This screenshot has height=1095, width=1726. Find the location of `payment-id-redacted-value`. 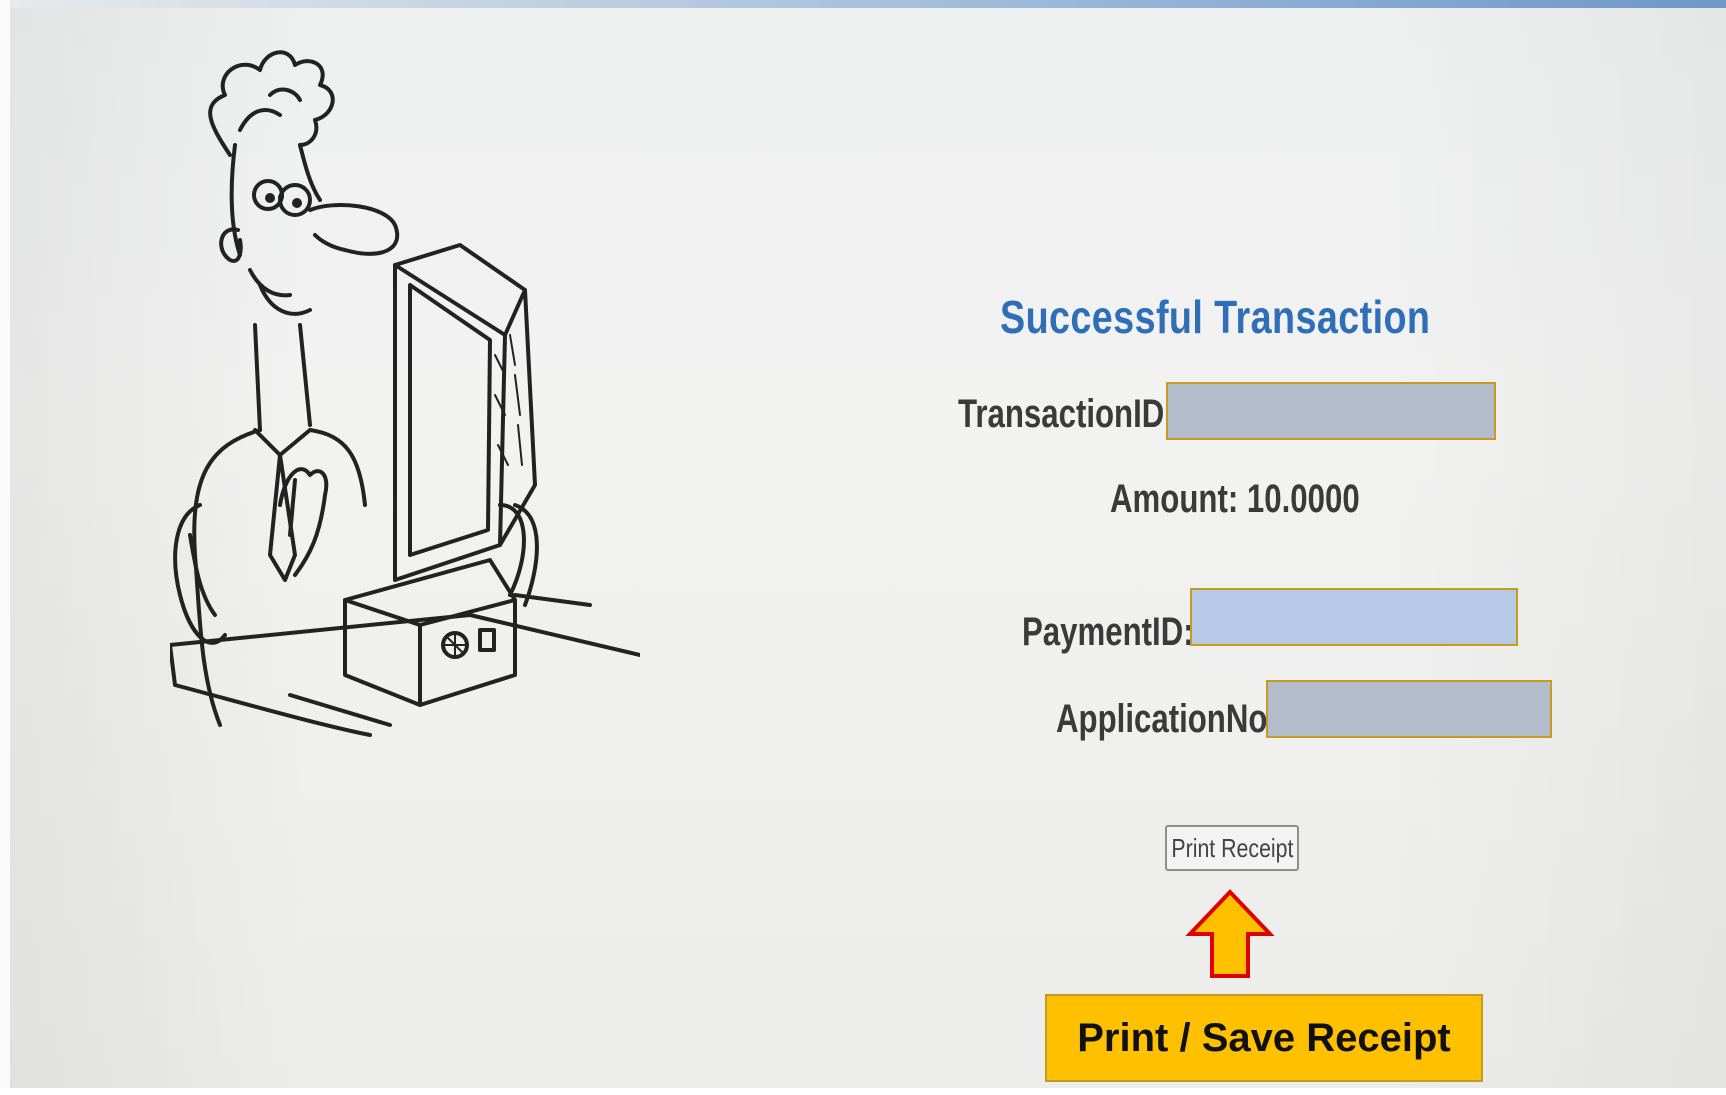

payment-id-redacted-value is located at coordinates (1354, 617).